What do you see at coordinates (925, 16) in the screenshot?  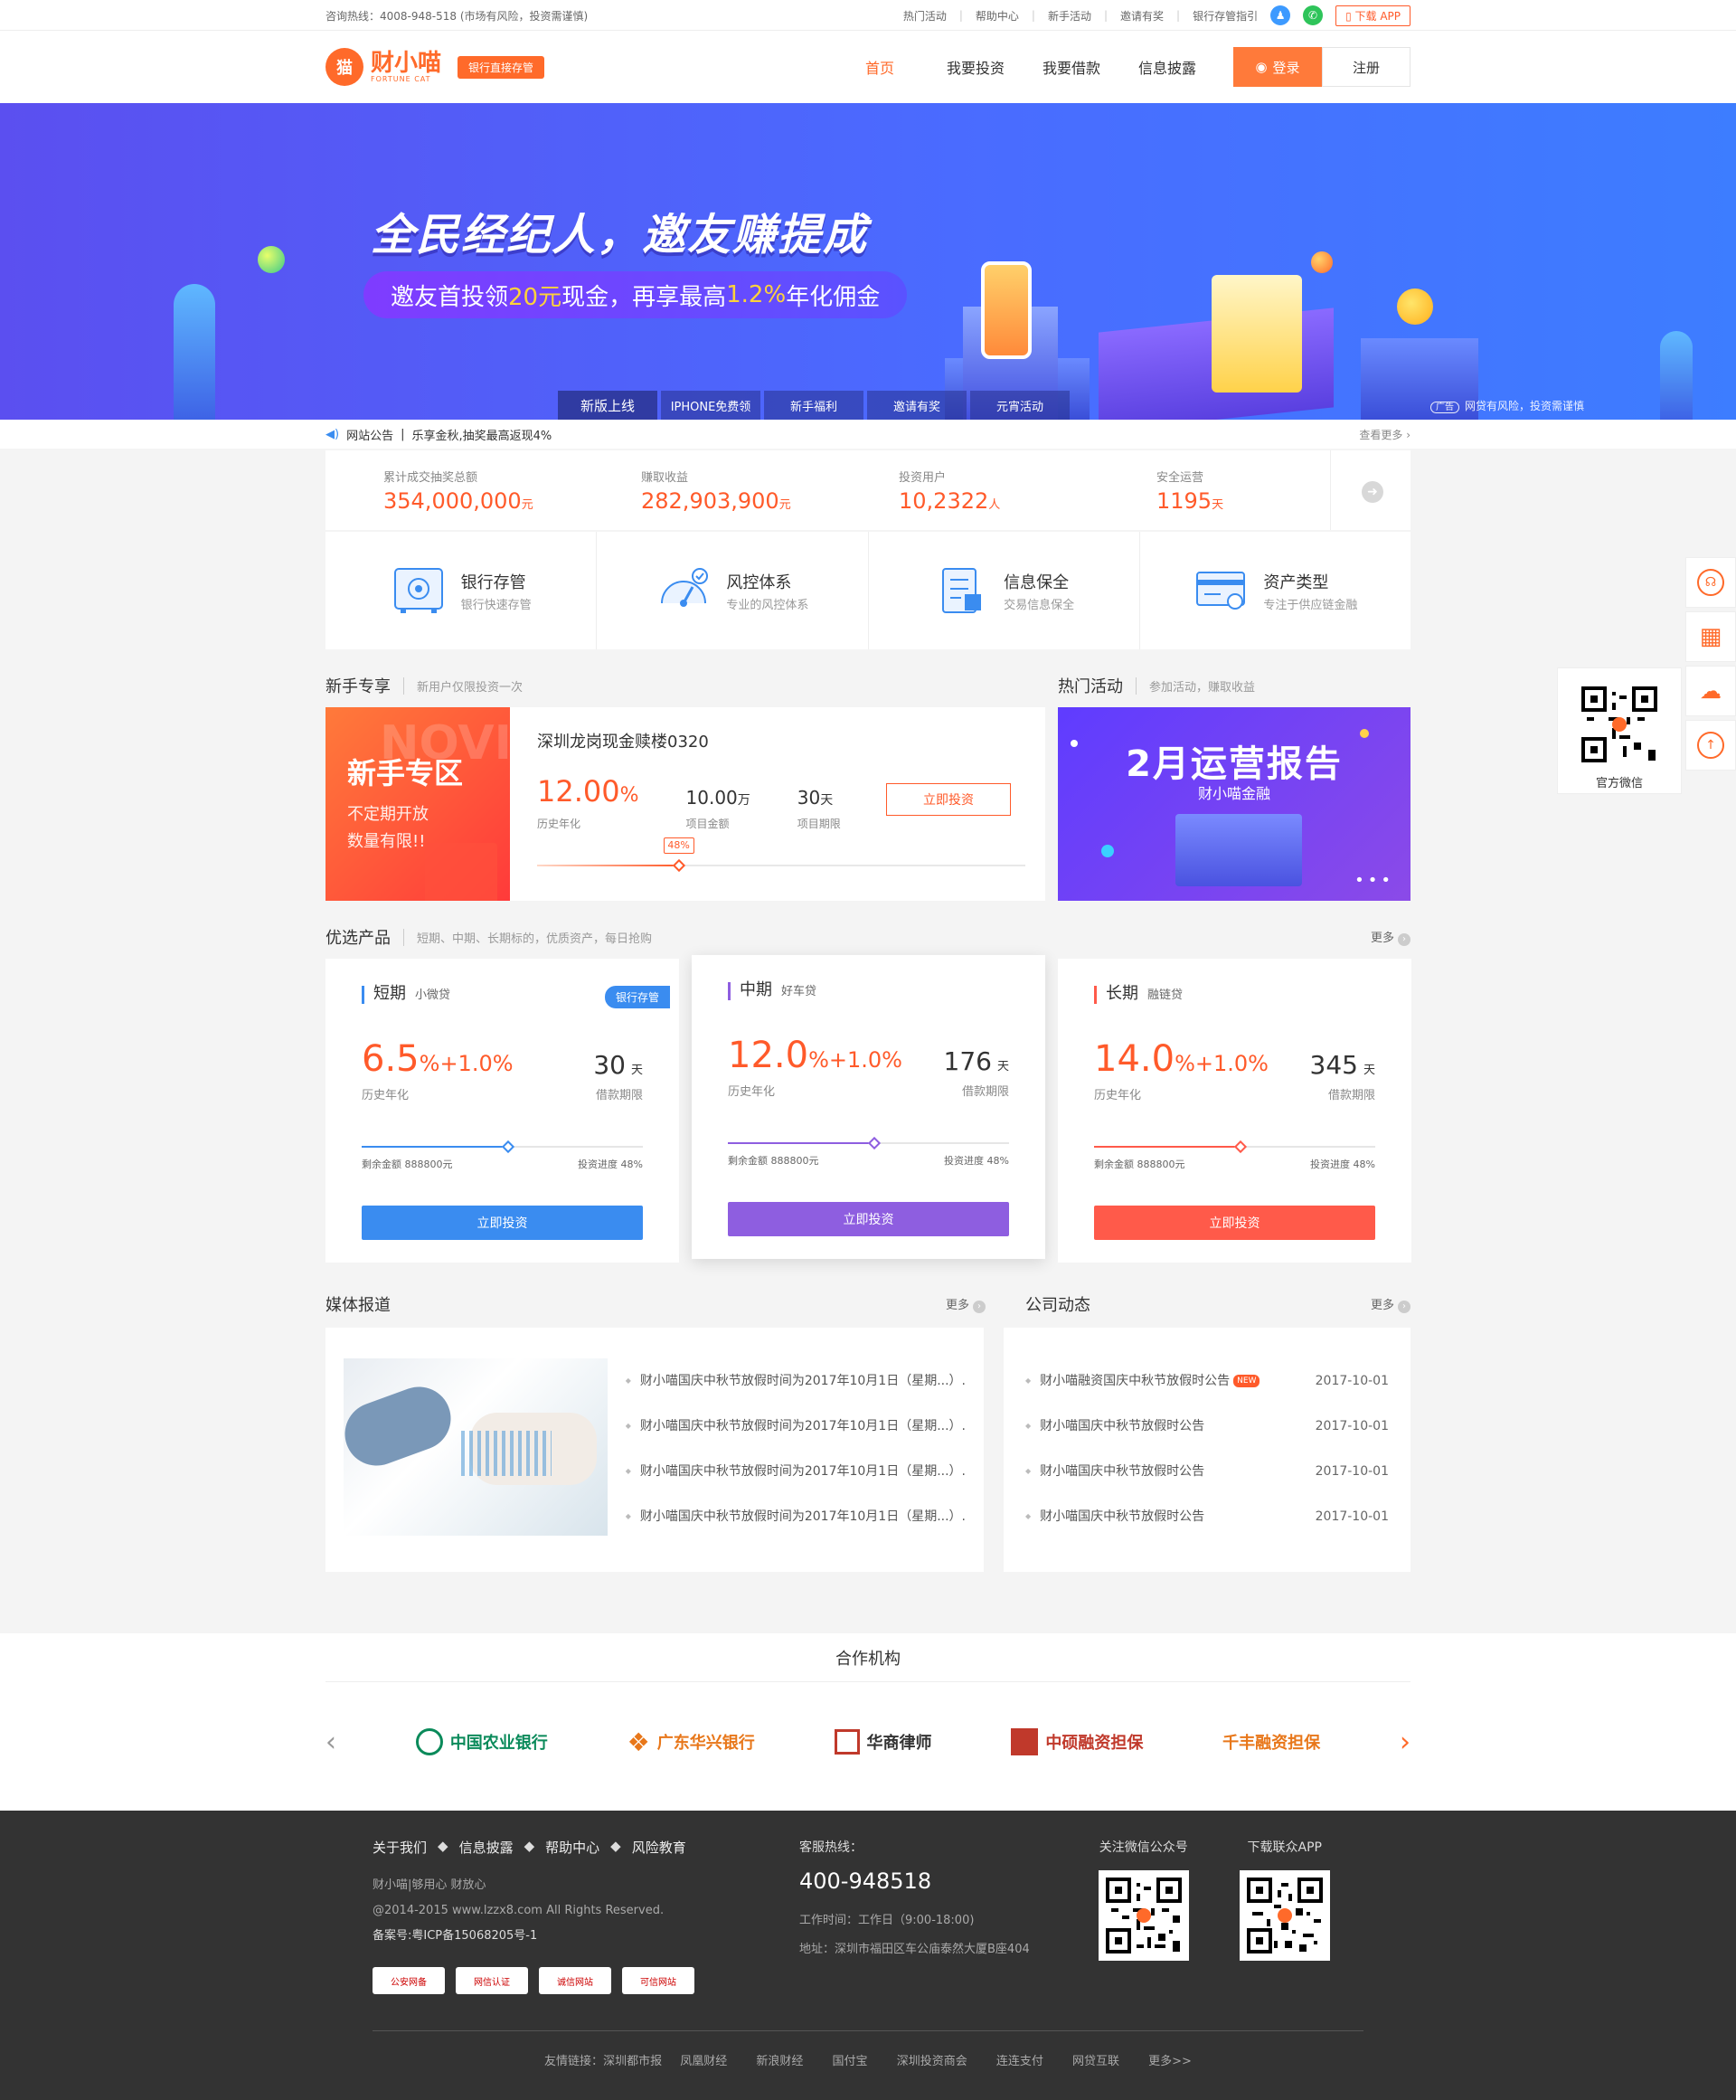 I see `top-link-hot: 热门活动` at bounding box center [925, 16].